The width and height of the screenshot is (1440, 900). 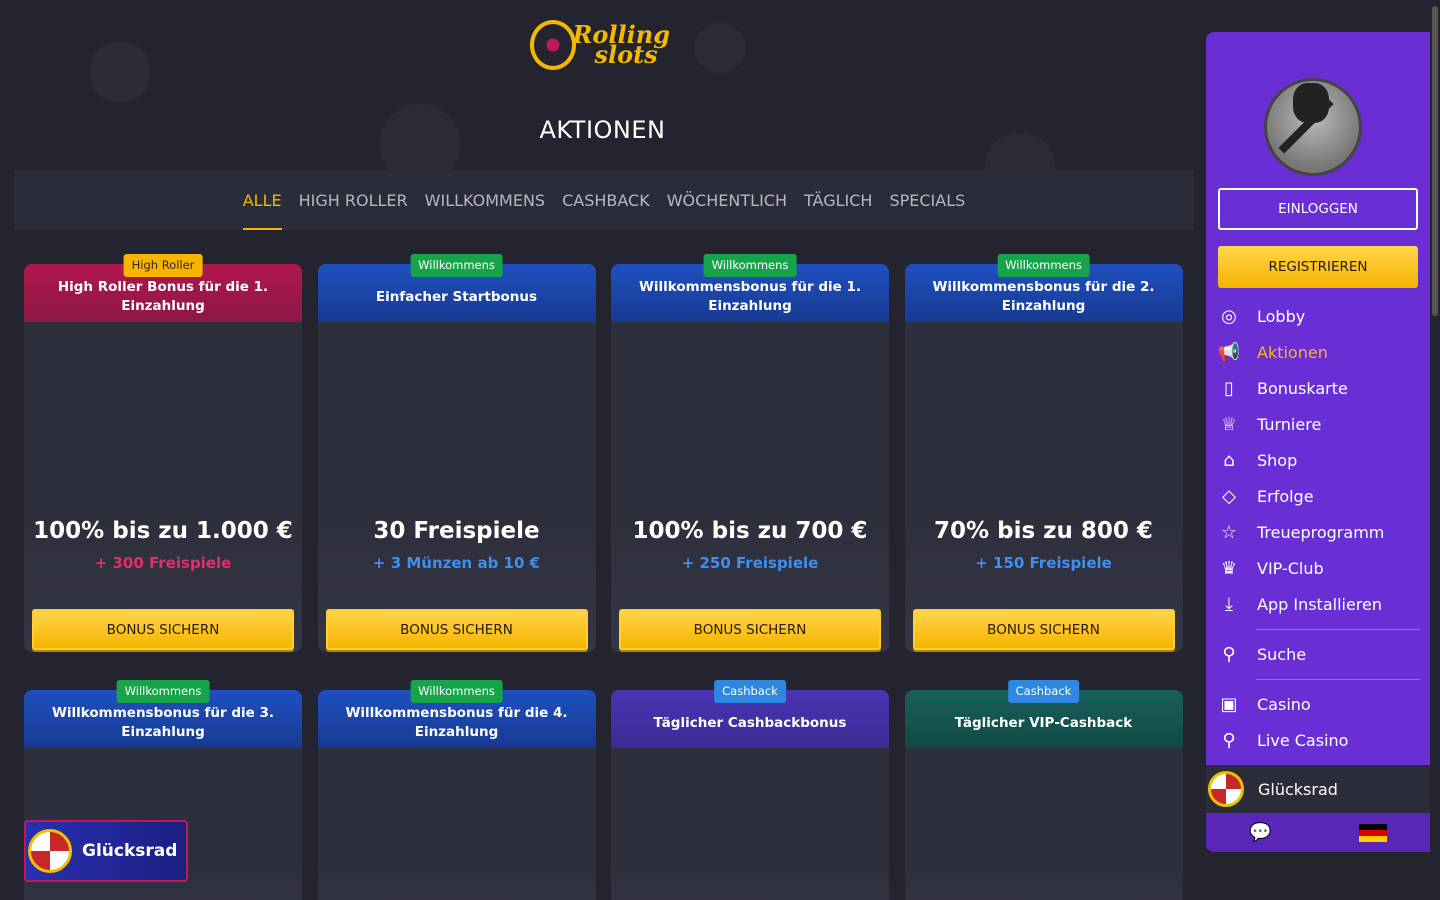 I want to click on sidebar-item-lobby: ◎ Lobby, so click(x=1318, y=316).